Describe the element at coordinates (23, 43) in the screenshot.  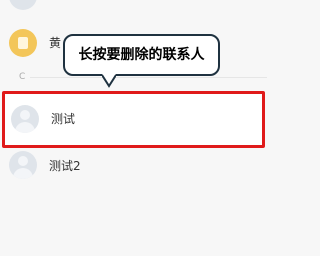
I see `yellow-avatar-icon` at that location.